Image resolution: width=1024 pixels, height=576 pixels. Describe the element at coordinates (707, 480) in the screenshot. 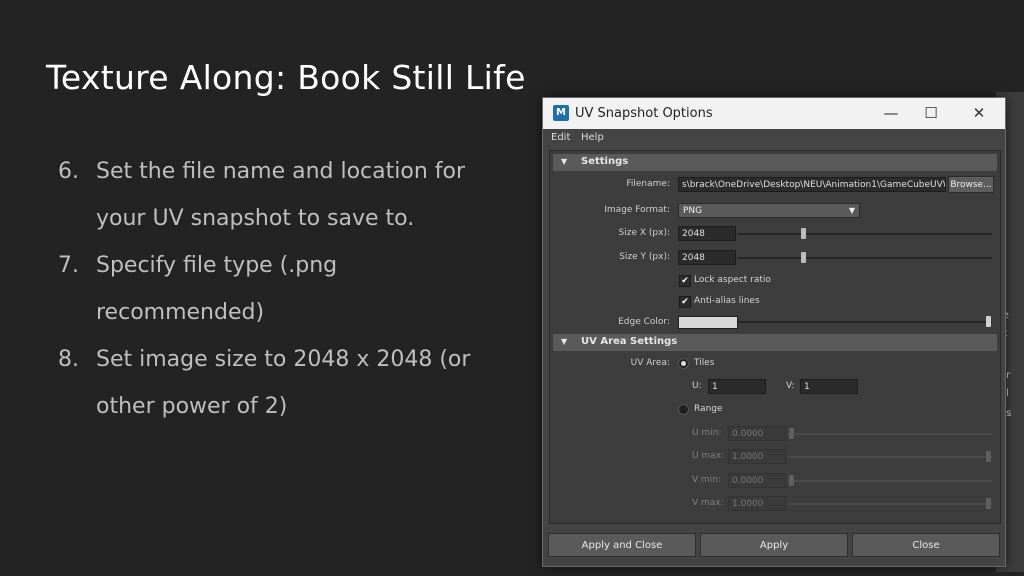

I see `v-min-label: V min:` at that location.